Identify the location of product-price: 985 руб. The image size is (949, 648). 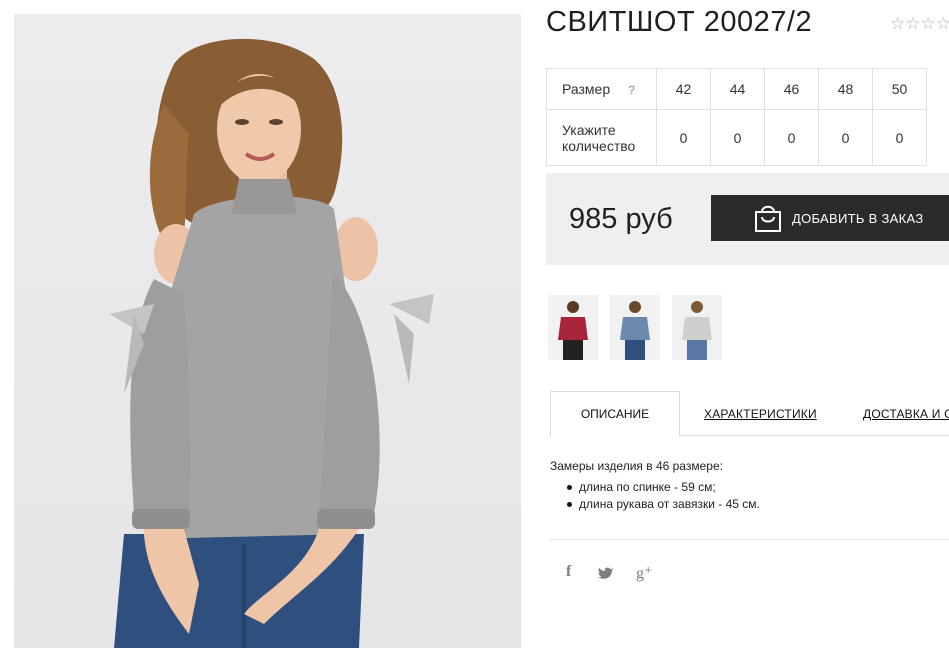
(621, 219).